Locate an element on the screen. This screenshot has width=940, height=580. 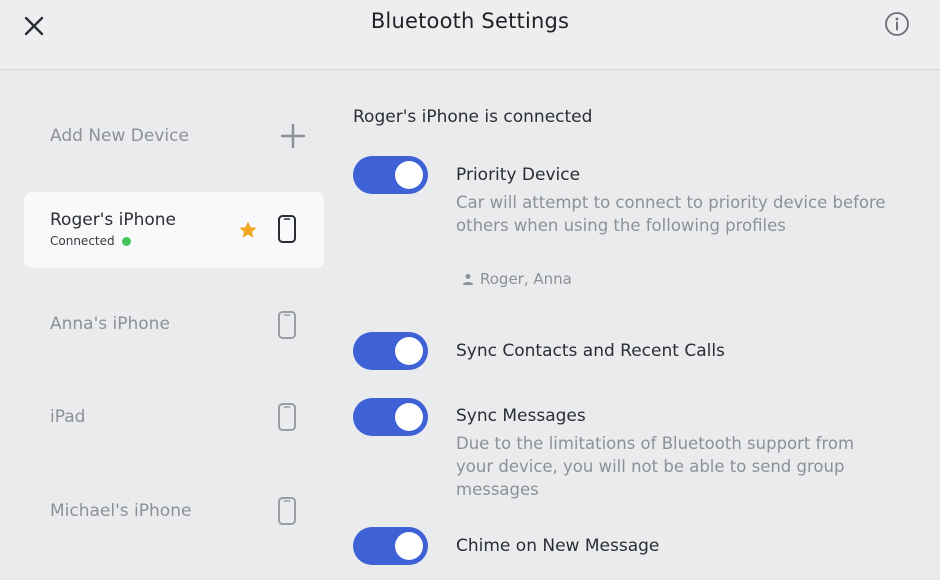
priority-device-title: Priority Device is located at coordinates (518, 175).